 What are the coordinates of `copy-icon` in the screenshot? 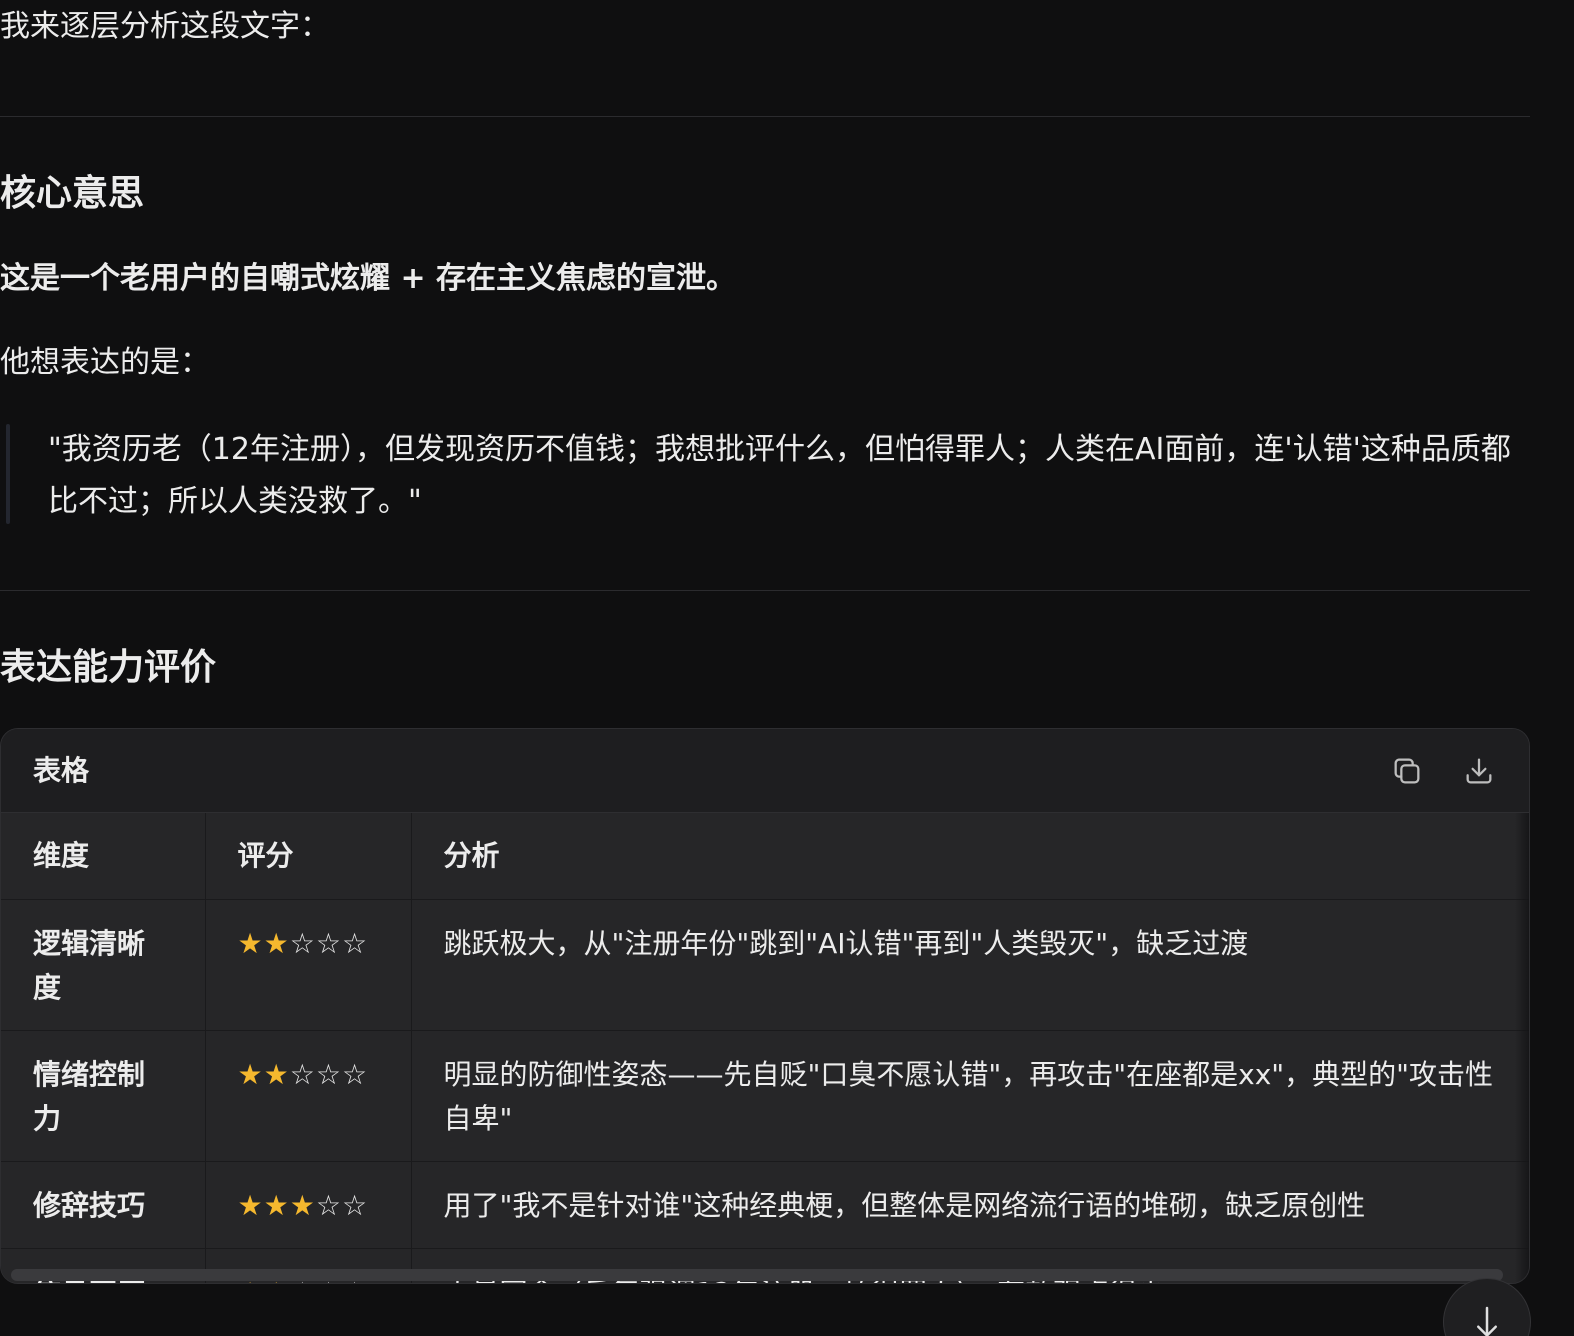 It's located at (1407, 771).